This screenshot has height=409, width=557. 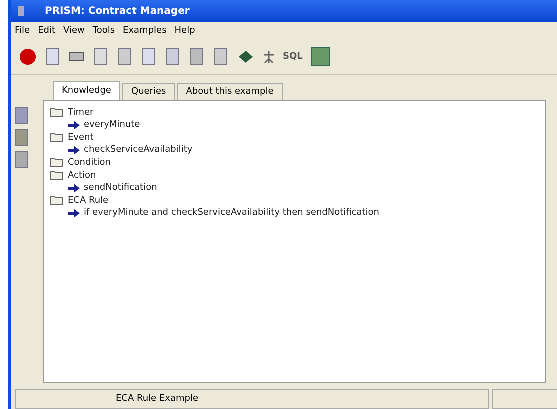 I want to click on tree-node: Timer, so click(x=81, y=113).